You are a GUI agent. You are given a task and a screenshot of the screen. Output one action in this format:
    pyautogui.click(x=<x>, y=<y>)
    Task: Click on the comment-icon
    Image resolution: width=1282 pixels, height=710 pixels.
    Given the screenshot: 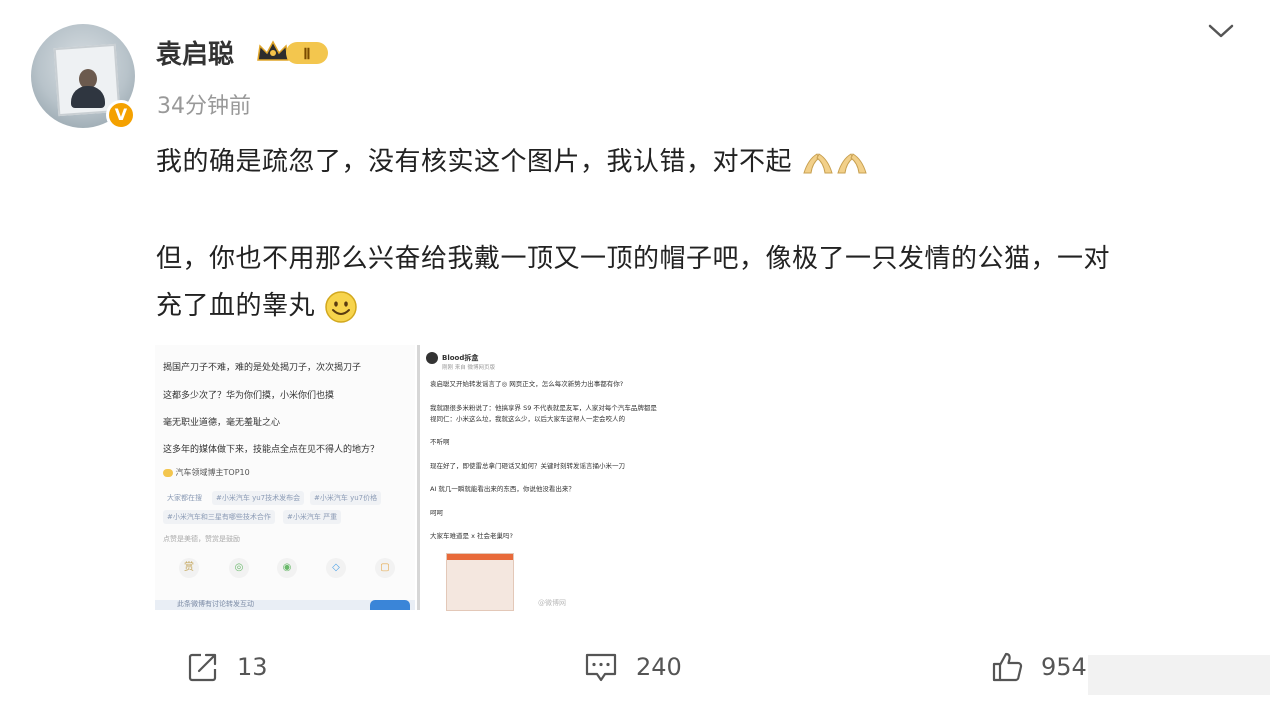 What is the action you would take?
    pyautogui.click(x=601, y=667)
    